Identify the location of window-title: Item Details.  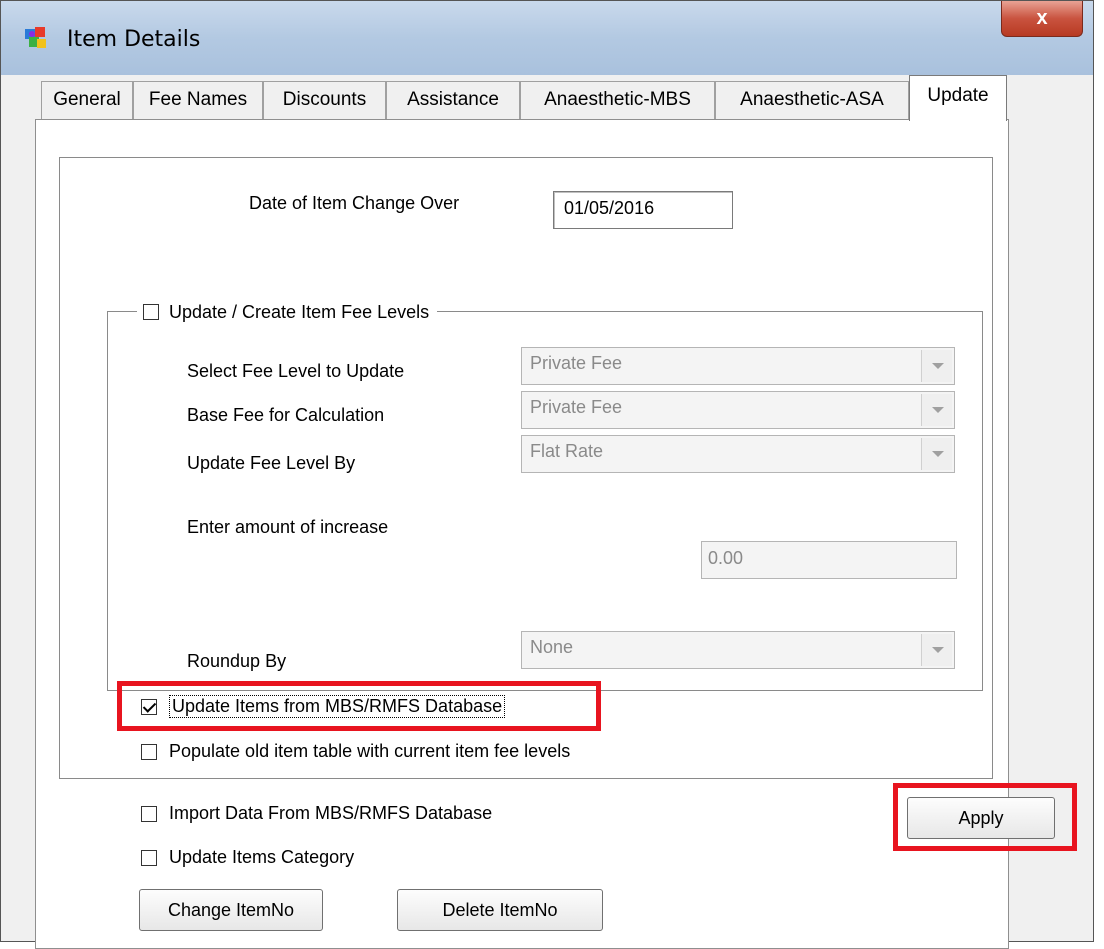
(134, 39).